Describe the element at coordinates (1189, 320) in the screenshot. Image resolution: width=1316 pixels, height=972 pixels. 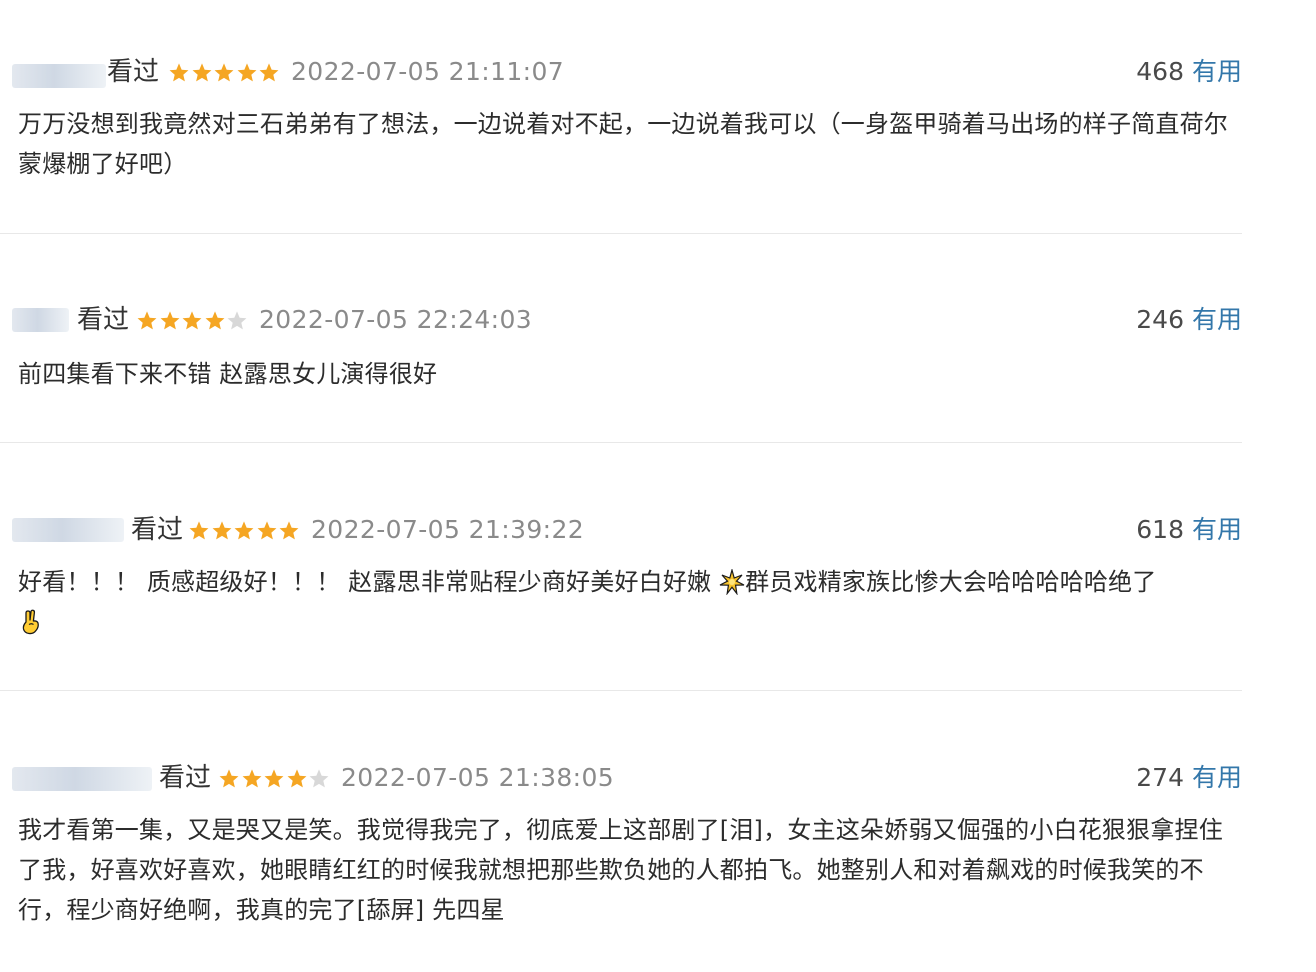
I see `useful-votes: 246 有用` at that location.